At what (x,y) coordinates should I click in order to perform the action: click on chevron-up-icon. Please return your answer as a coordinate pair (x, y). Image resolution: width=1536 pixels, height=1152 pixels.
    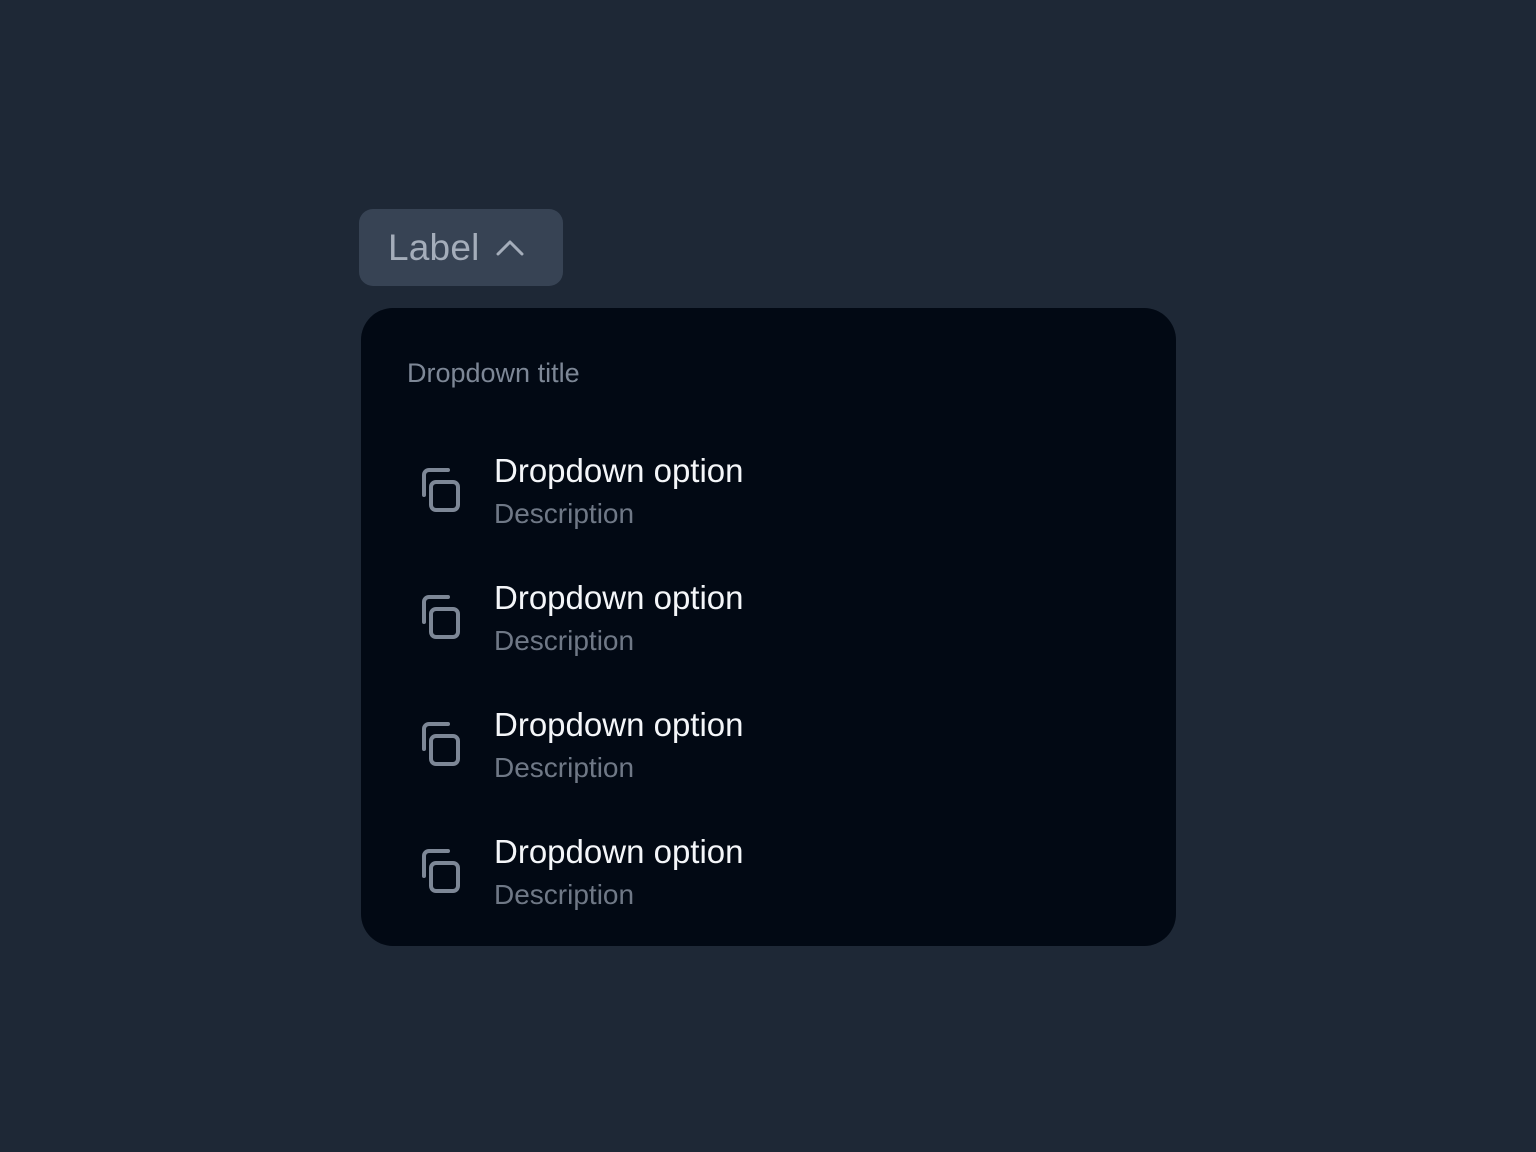
    Looking at the image, I should click on (510, 248).